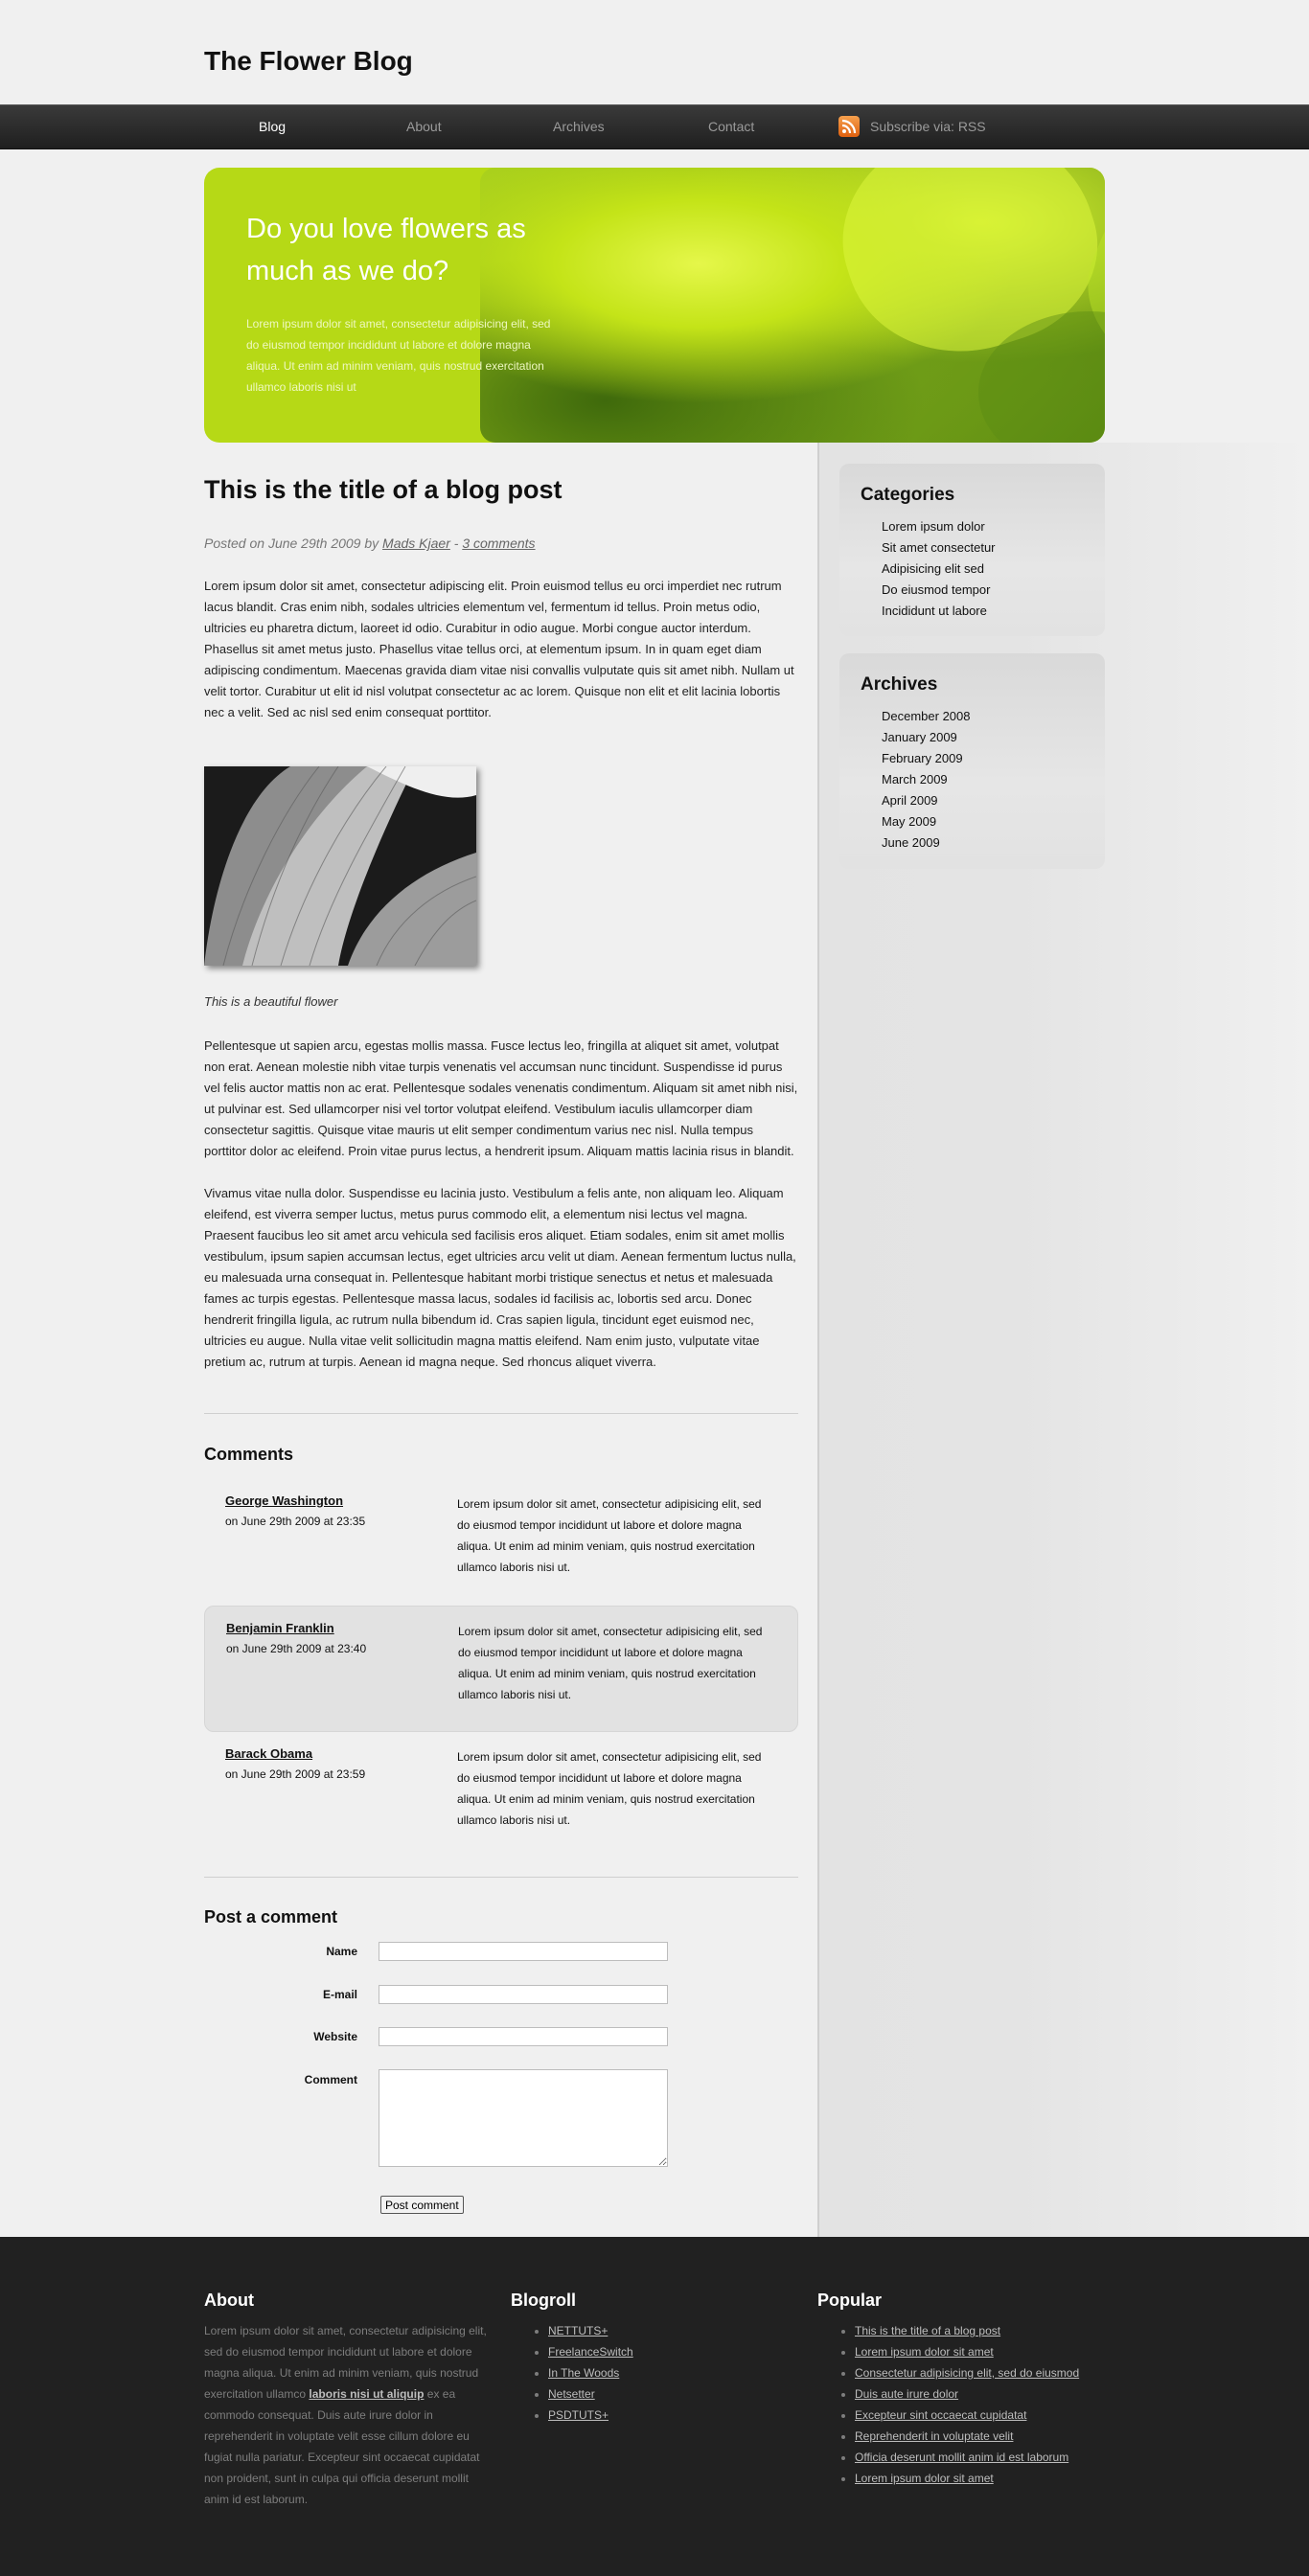 The height and width of the screenshot is (2576, 1309). I want to click on comment-textarea, so click(523, 2118).